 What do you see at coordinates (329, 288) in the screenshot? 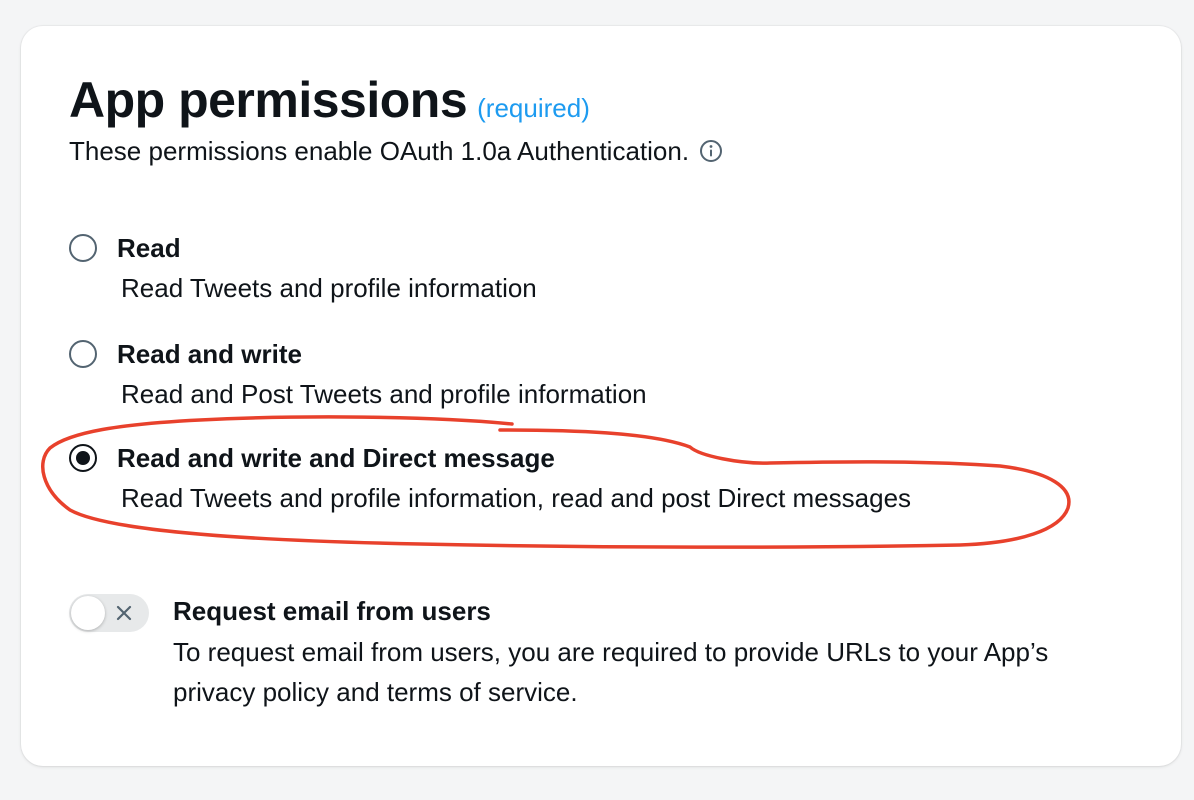
I see `option-description: Read Tweets and profile information` at bounding box center [329, 288].